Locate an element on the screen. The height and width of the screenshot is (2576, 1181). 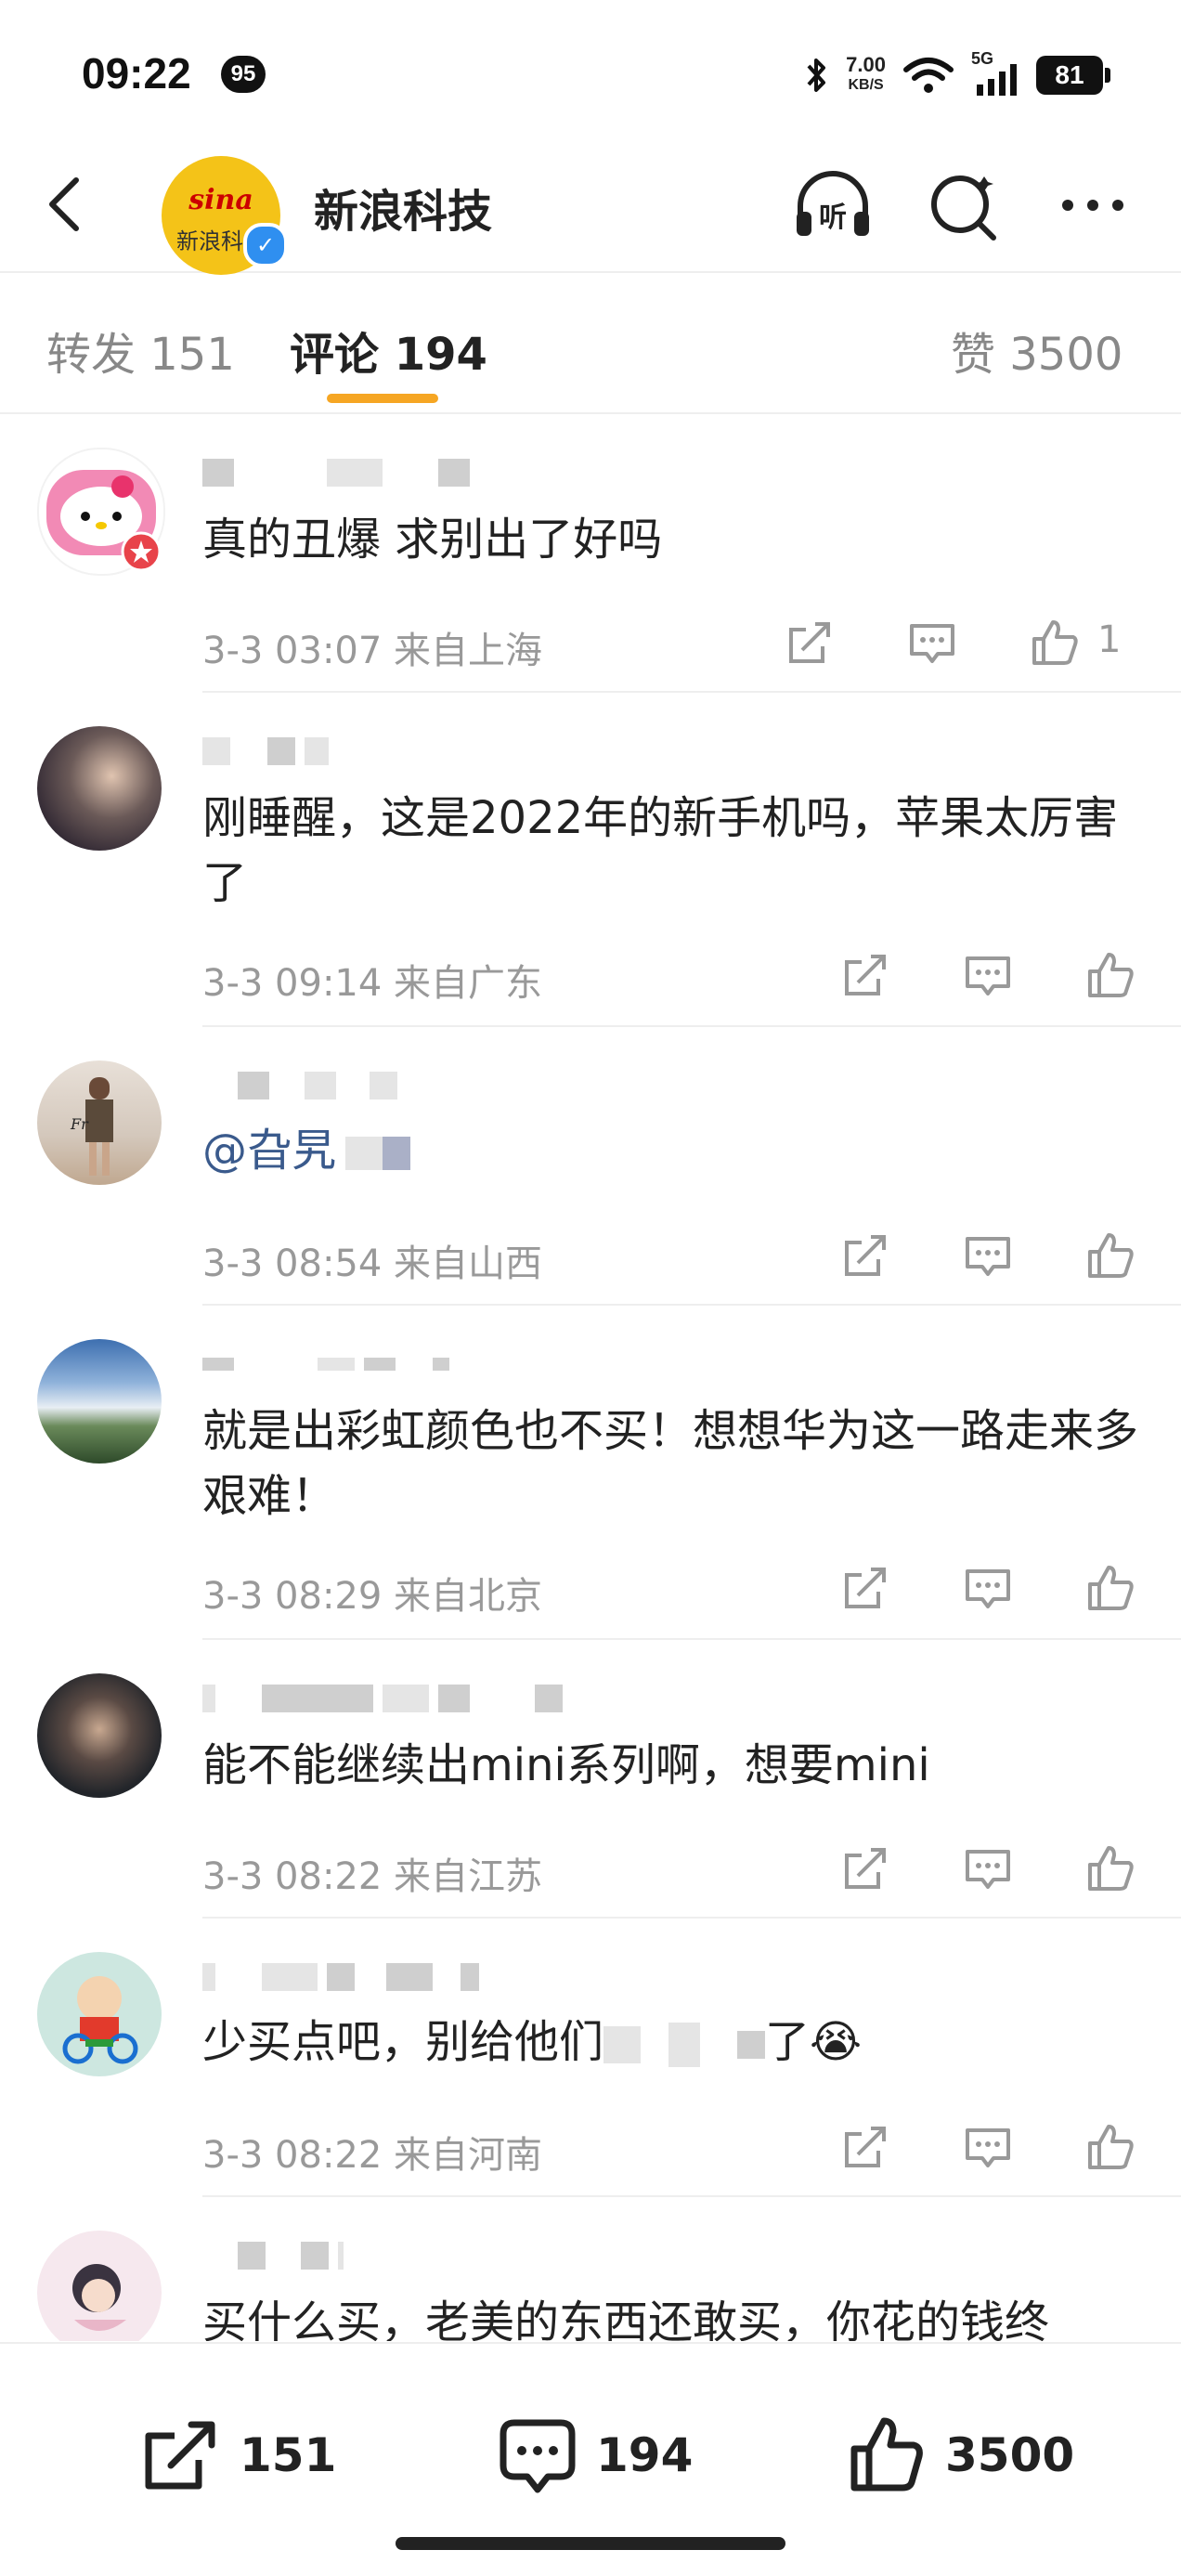
comment-text: 刚睡醒，这是2022年的新手机吗，苹果太厉害了 is located at coordinates (660, 850).